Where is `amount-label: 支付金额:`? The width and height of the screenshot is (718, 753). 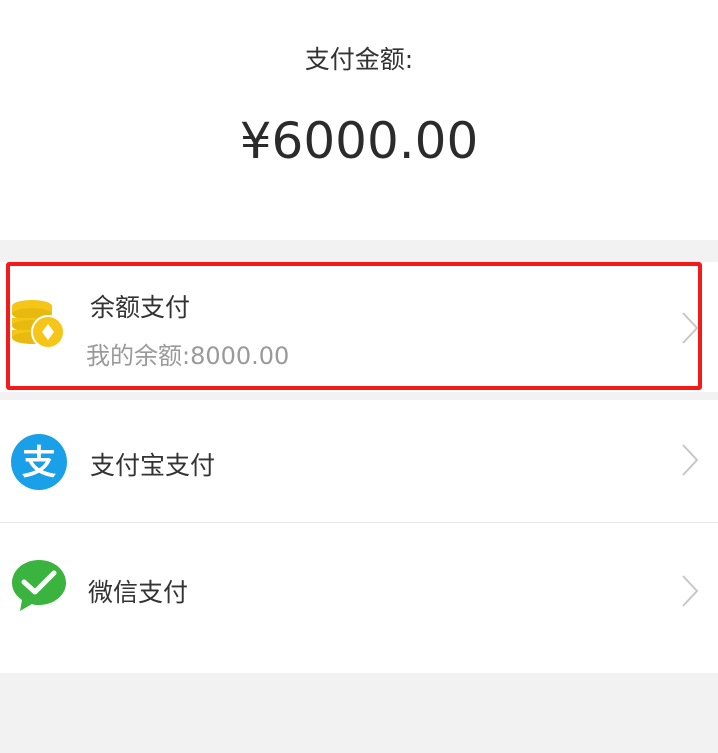 amount-label: 支付金额: is located at coordinates (359, 59).